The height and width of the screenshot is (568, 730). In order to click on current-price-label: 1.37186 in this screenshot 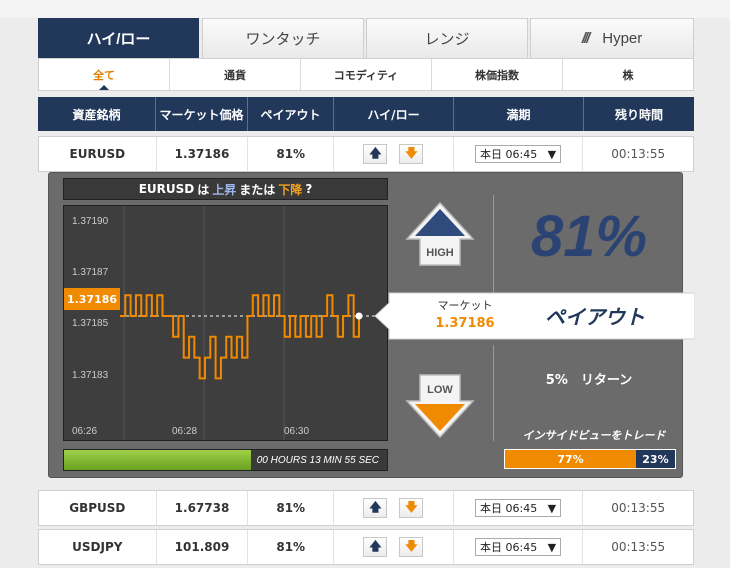, I will do `click(92, 299)`.